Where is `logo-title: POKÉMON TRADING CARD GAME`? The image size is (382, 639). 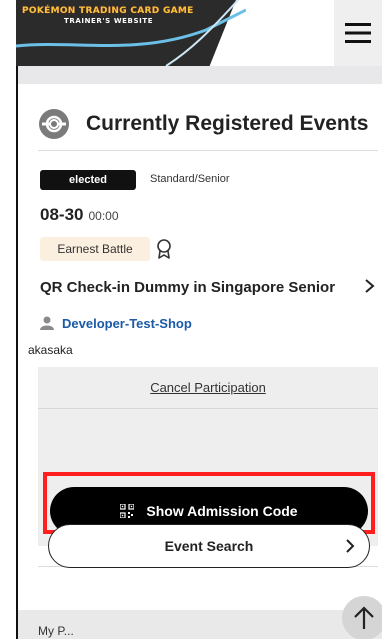 logo-title: POKÉMON TRADING CARD GAME is located at coordinates (108, 11).